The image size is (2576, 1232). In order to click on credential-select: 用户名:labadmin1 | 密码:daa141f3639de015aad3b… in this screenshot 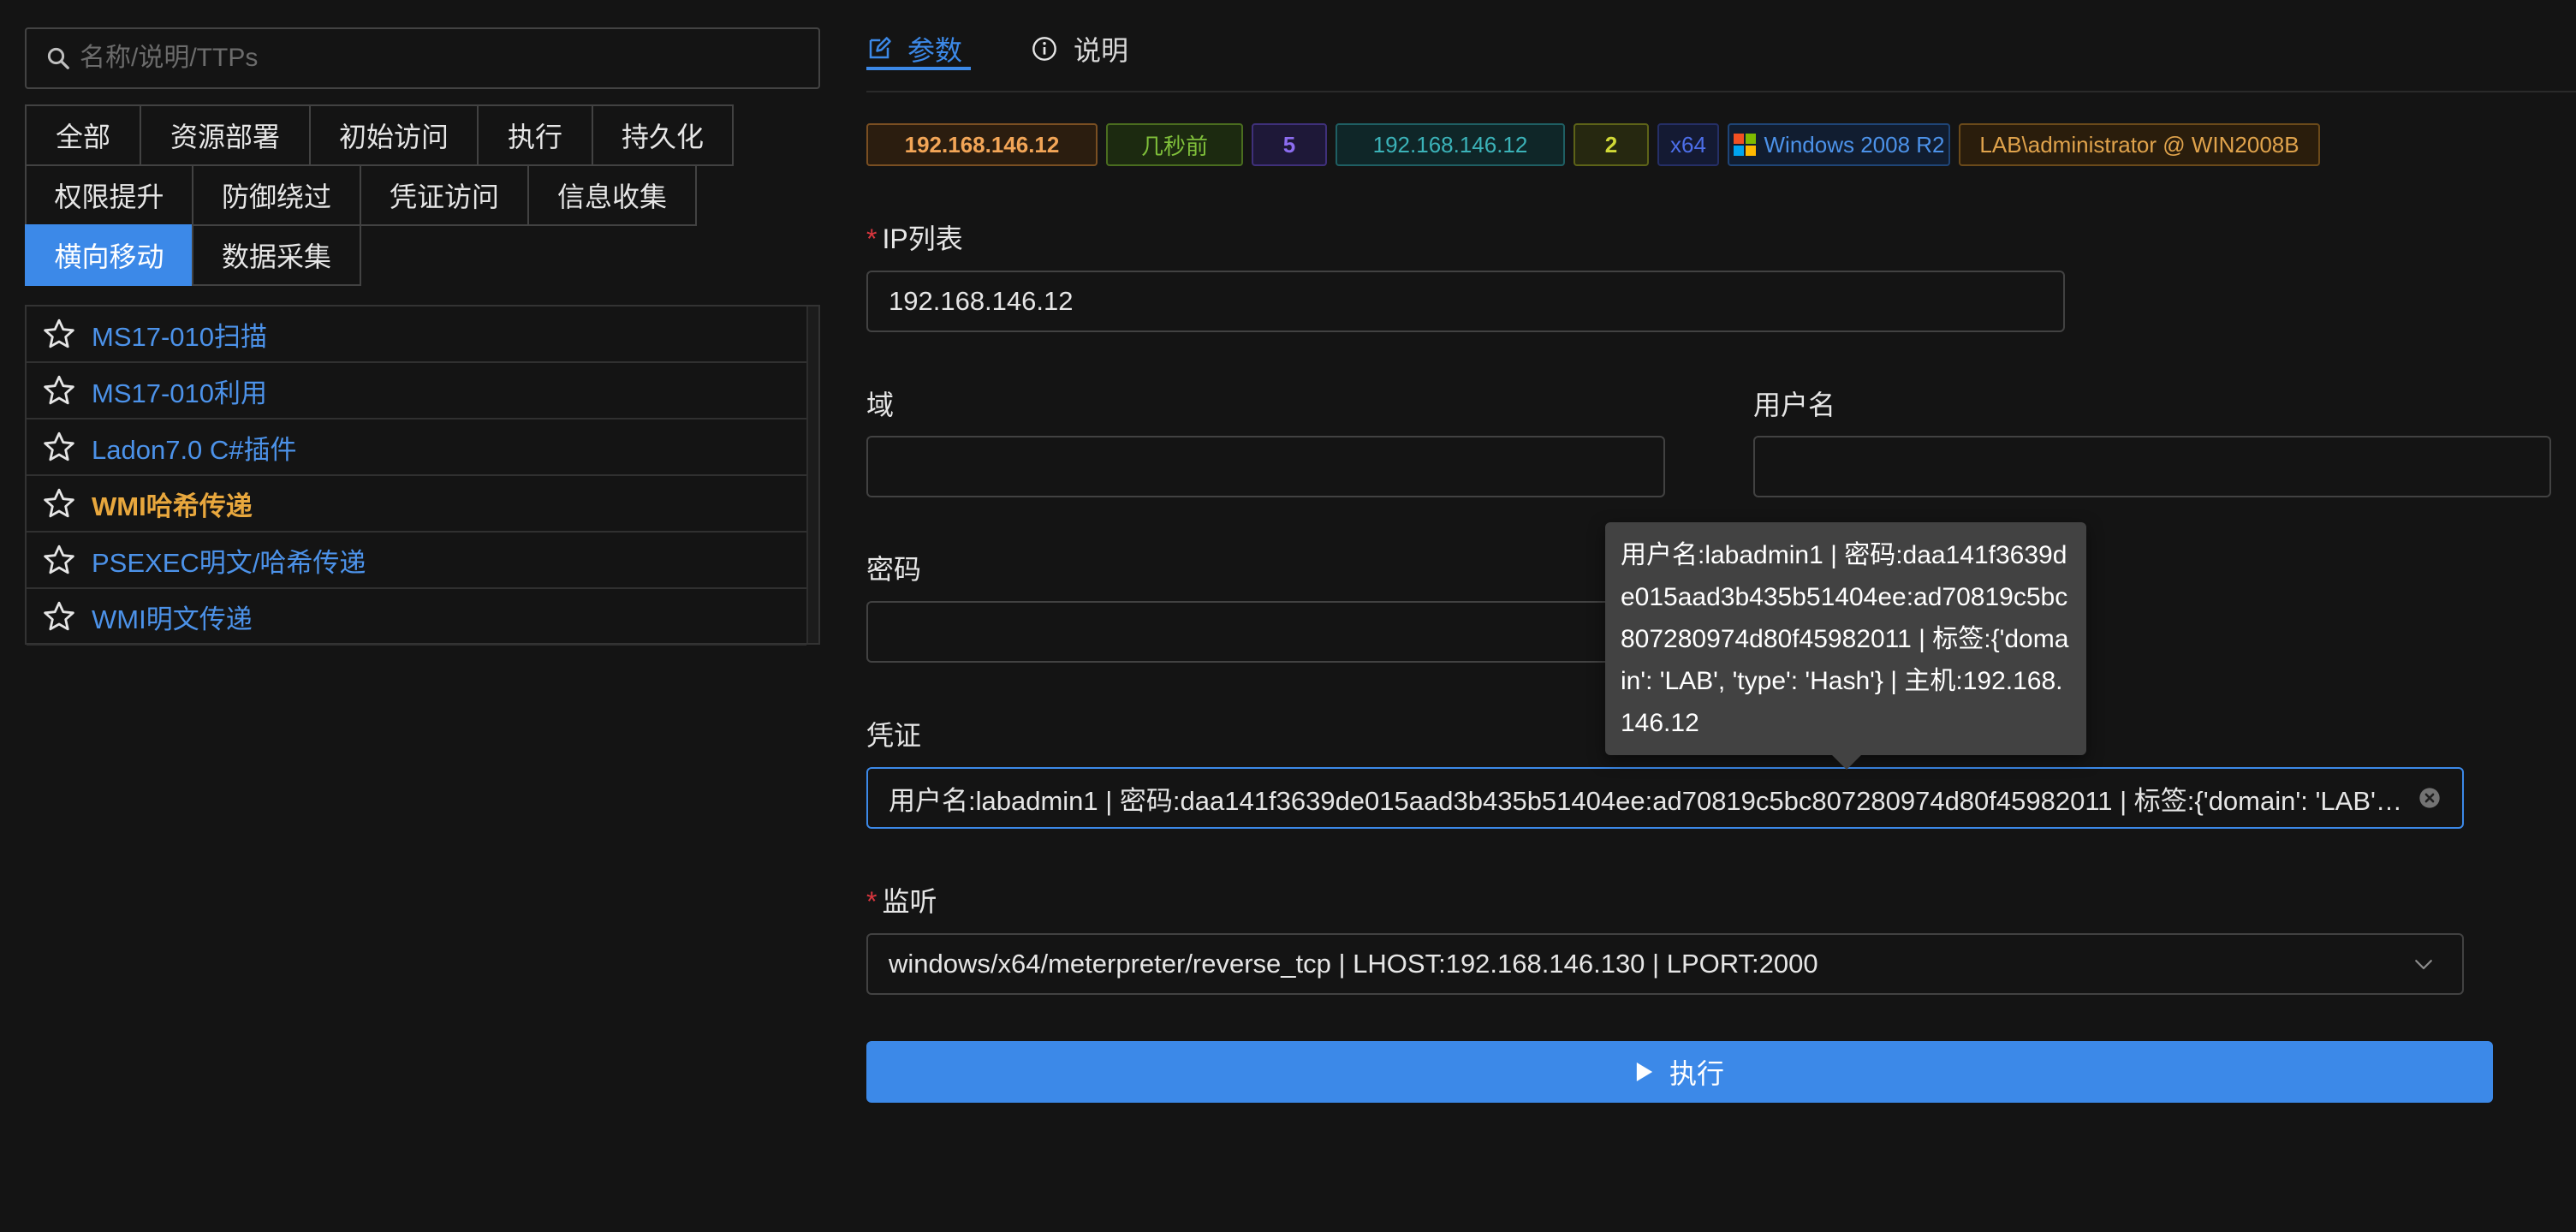, I will do `click(1665, 798)`.